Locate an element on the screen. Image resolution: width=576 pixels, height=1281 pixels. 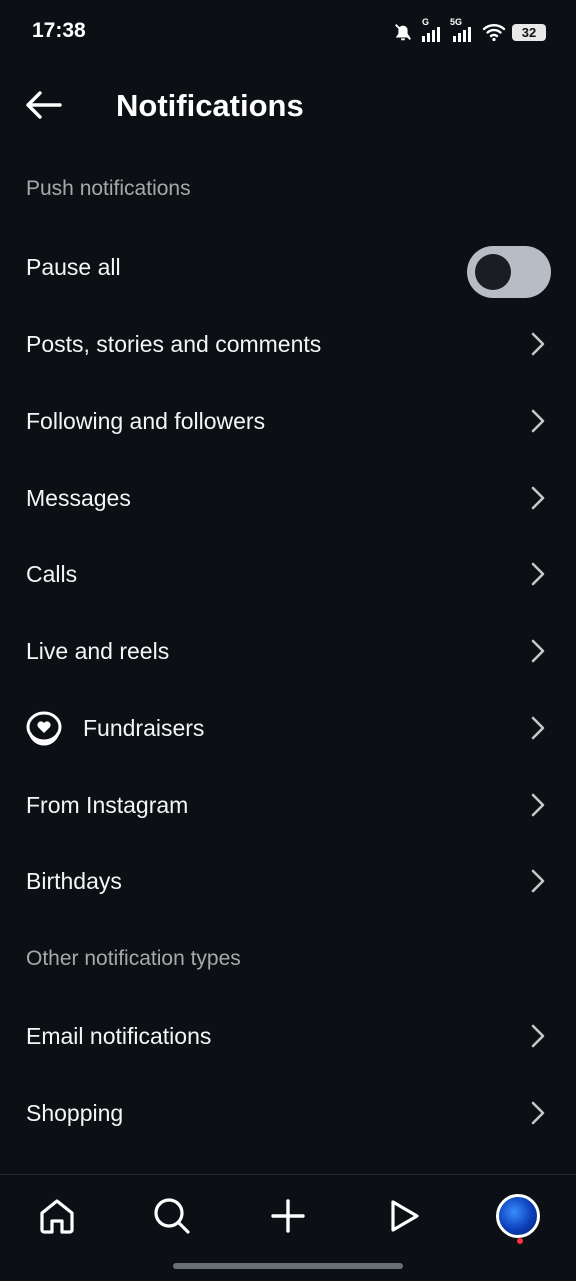
row-label: Calls is located at coordinates (52, 573).